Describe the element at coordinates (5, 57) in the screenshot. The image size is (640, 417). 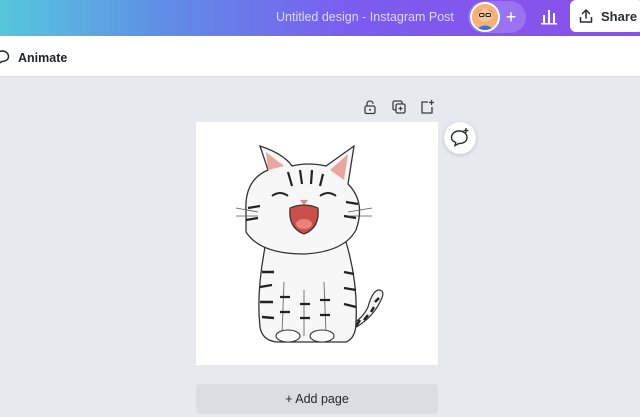
I see `speech-bubble-icon` at that location.